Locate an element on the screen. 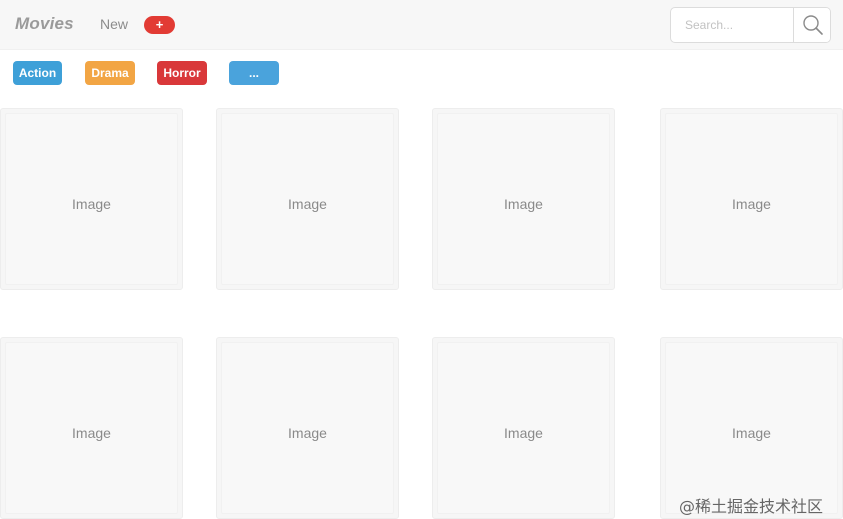  genre-chip-drama: Drama is located at coordinates (110, 73).